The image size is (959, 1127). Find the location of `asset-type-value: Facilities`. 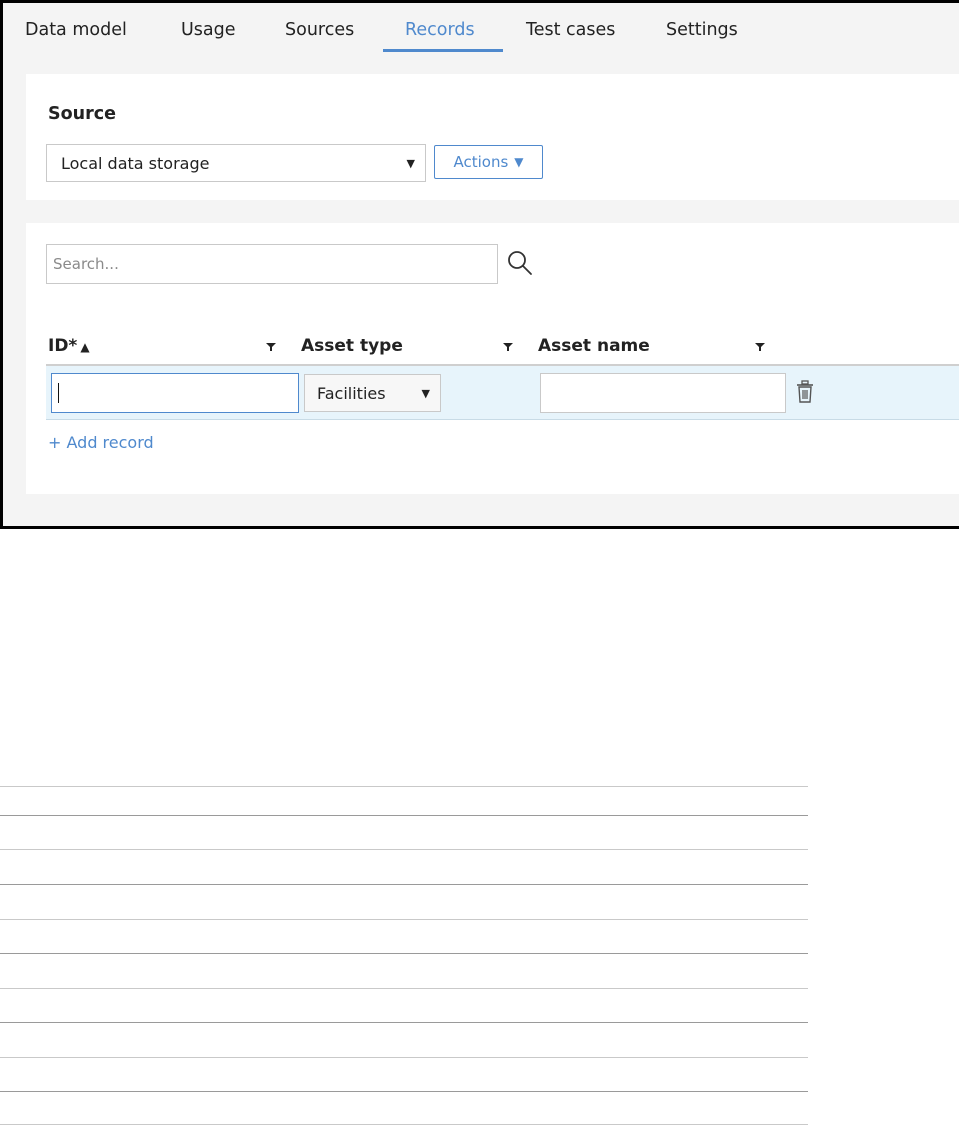

asset-type-value: Facilities is located at coordinates (351, 393).